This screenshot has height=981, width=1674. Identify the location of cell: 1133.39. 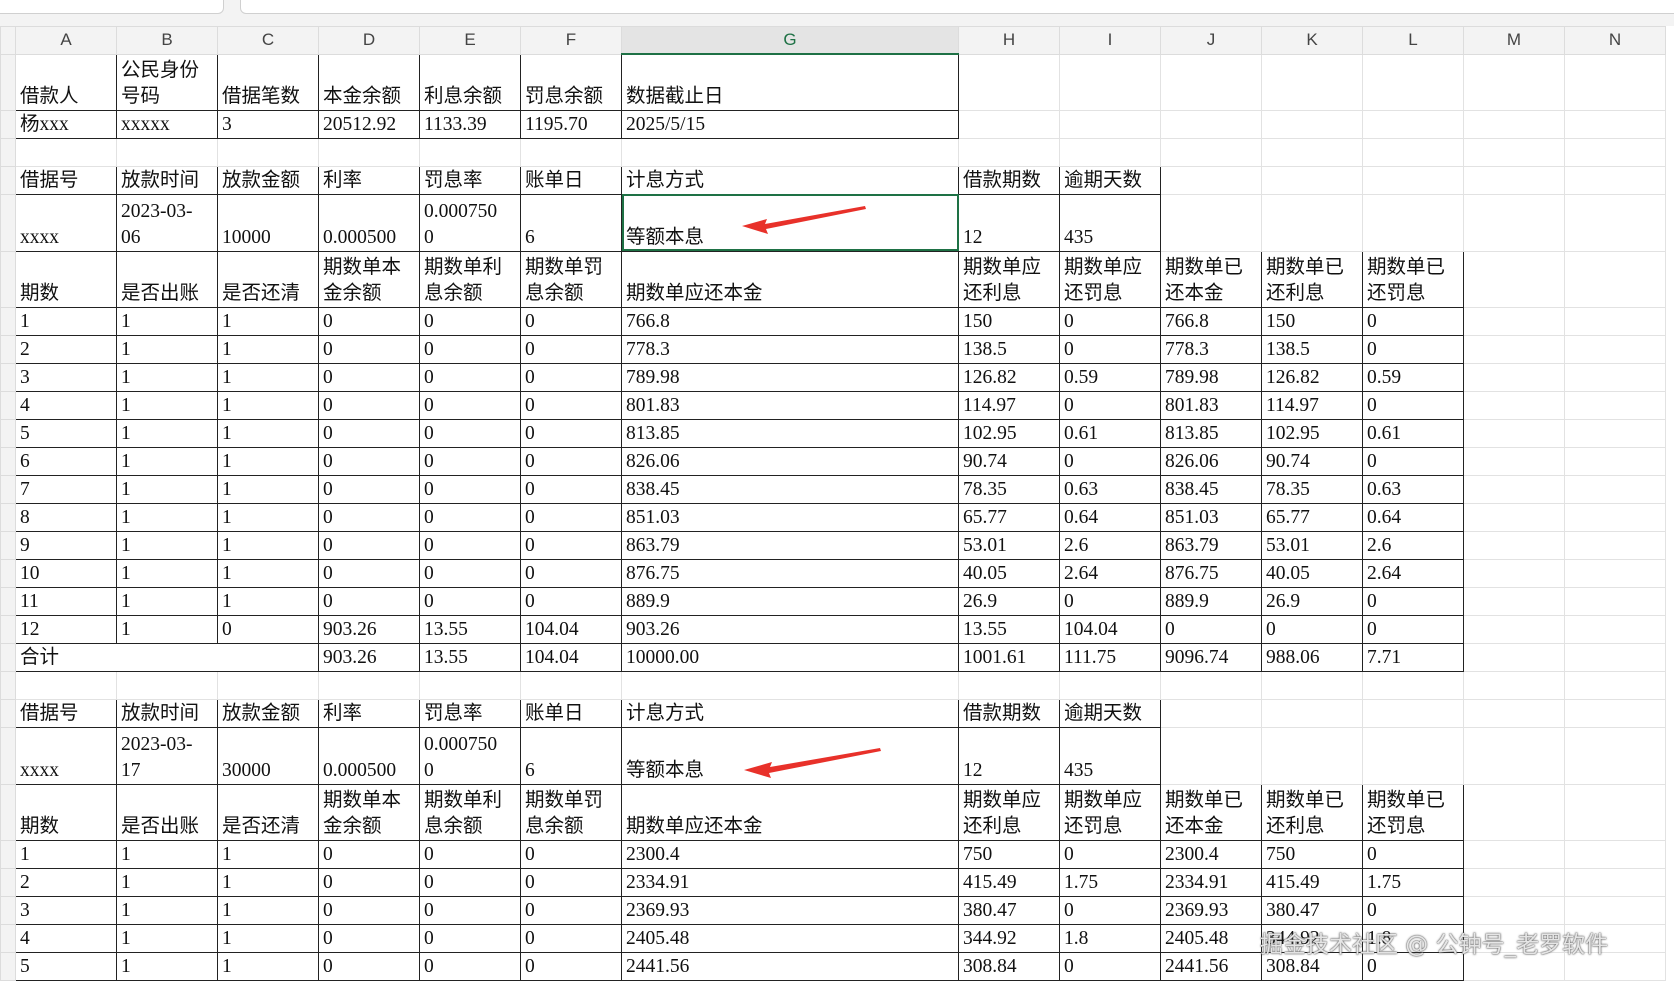
(470, 124).